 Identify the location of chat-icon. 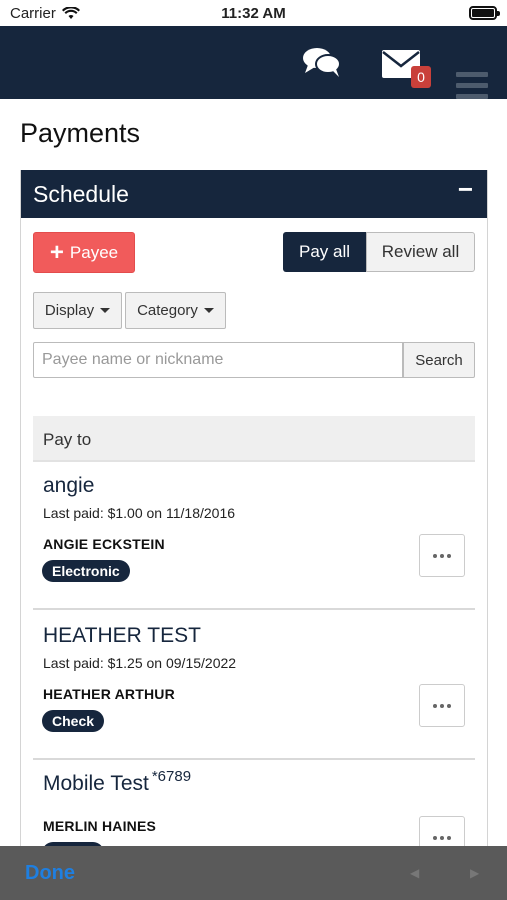
(322, 62).